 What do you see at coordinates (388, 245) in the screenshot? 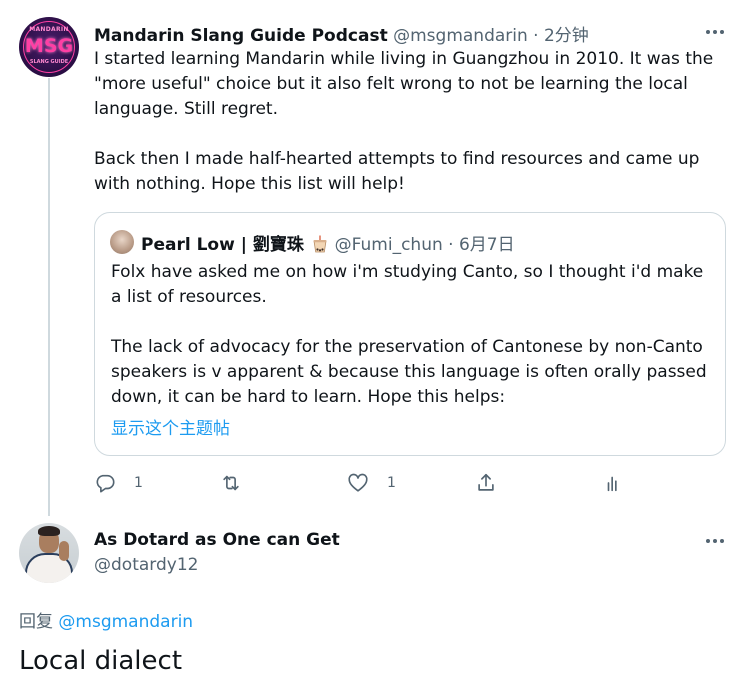
I see `quoted-author-handle: @Fumi_chun` at bounding box center [388, 245].